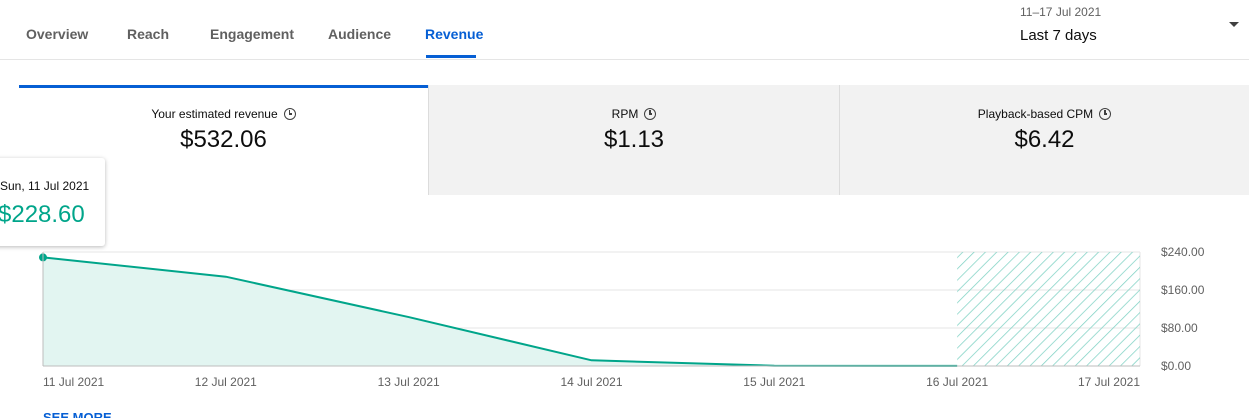 The width and height of the screenshot is (1249, 418). I want to click on metric-value: $532.06, so click(223, 139).